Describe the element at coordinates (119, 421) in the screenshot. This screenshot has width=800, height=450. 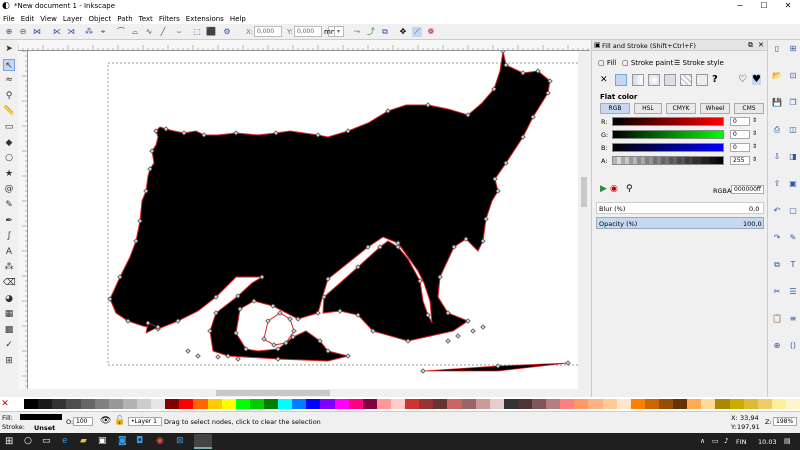
I see `toggle-lock-icon: 🔓` at that location.